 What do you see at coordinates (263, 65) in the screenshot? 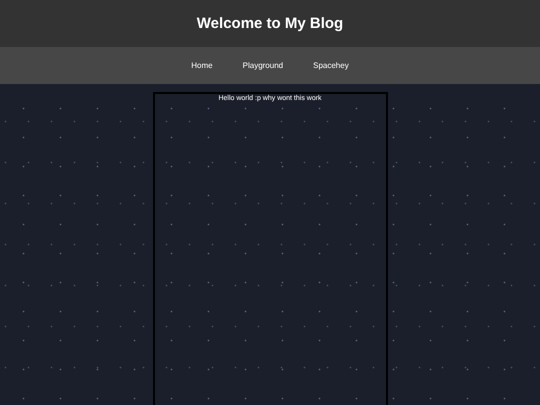
I see `nav-link: Playground` at bounding box center [263, 65].